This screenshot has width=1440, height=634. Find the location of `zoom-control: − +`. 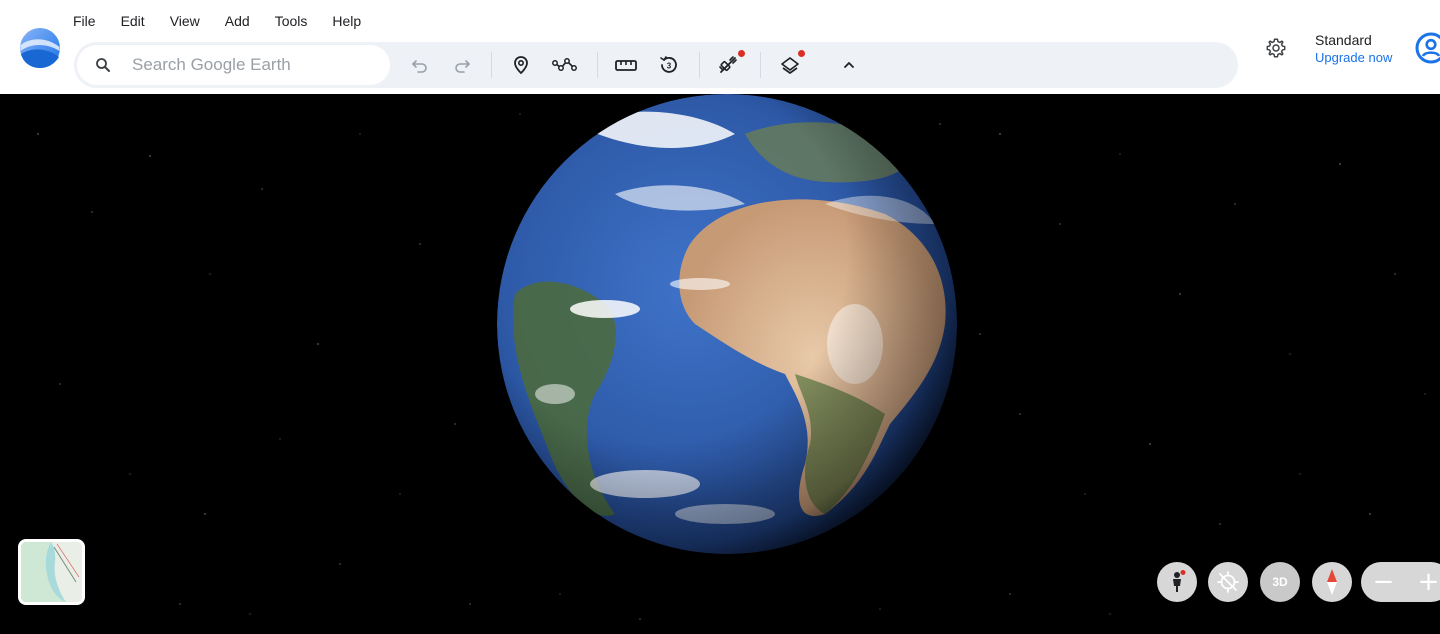

zoom-control: − + is located at coordinates (1400, 582).